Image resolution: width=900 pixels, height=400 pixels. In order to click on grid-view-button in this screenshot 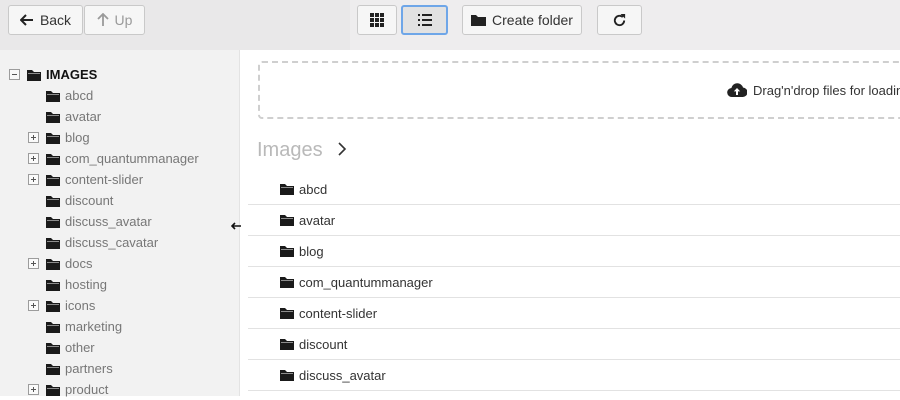, I will do `click(377, 20)`.